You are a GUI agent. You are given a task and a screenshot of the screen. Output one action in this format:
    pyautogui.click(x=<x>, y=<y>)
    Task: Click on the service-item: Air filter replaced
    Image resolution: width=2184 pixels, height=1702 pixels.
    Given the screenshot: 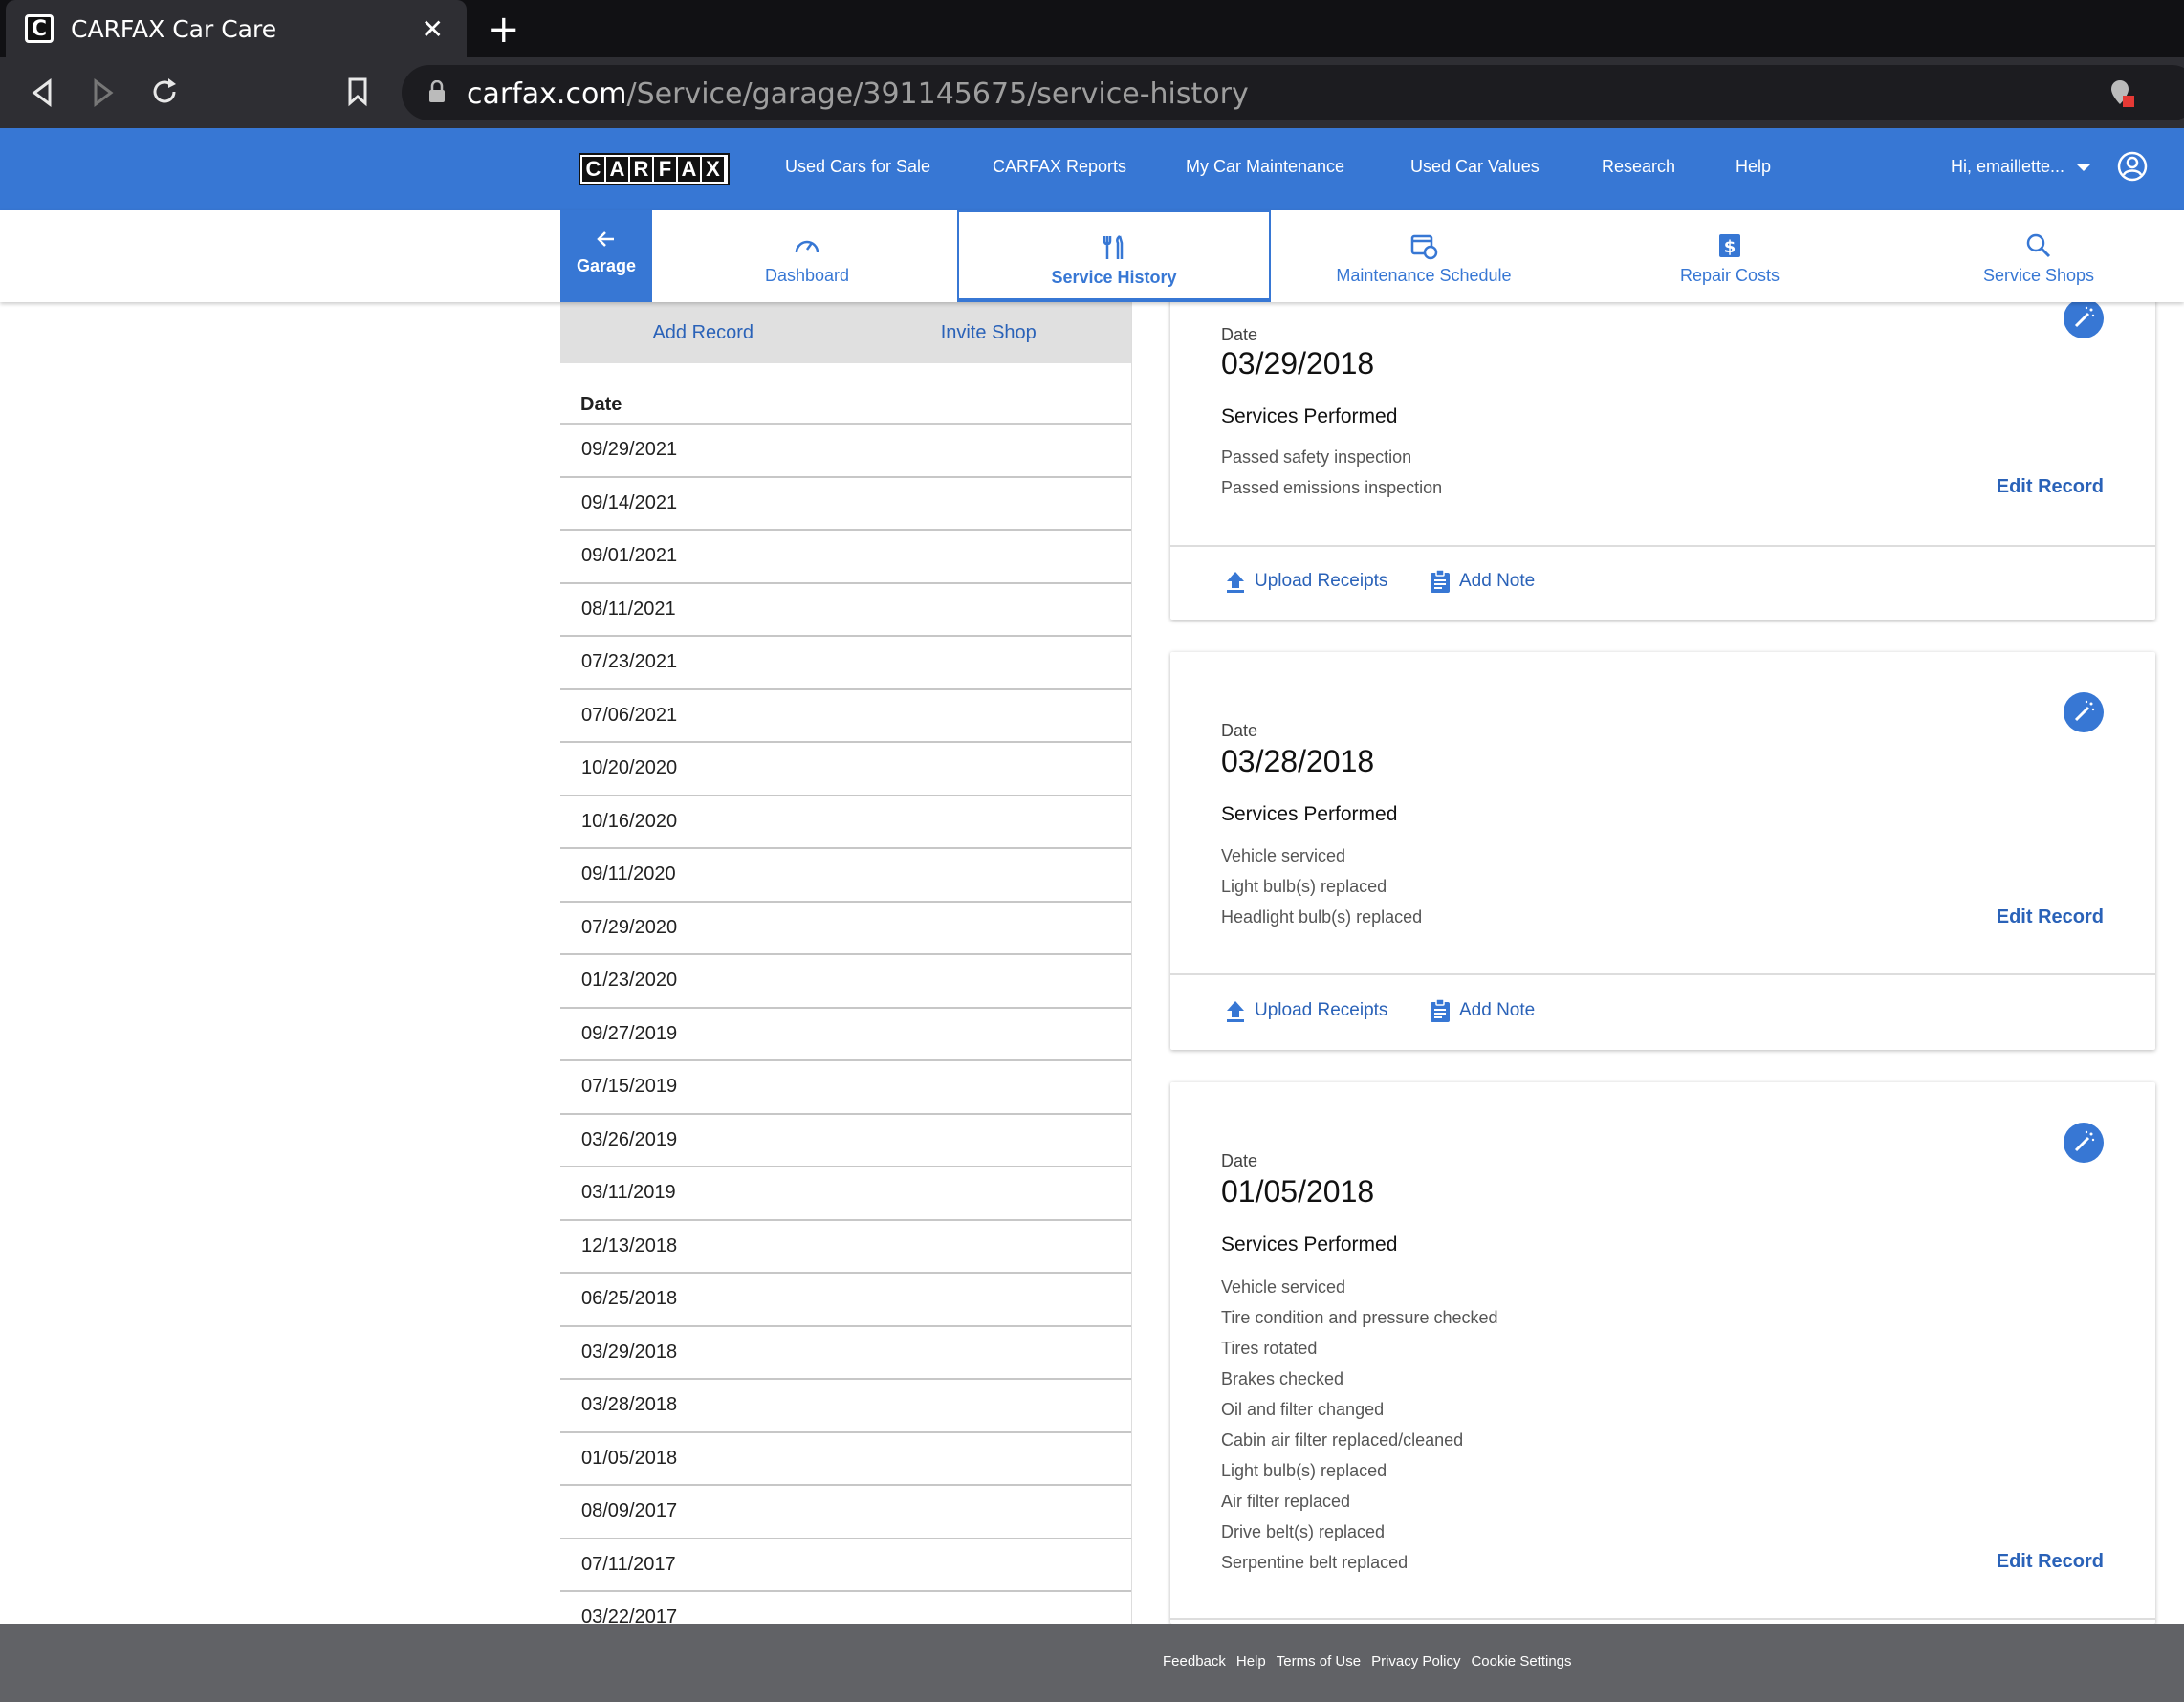 What is the action you would take?
    pyautogui.click(x=1286, y=1502)
    